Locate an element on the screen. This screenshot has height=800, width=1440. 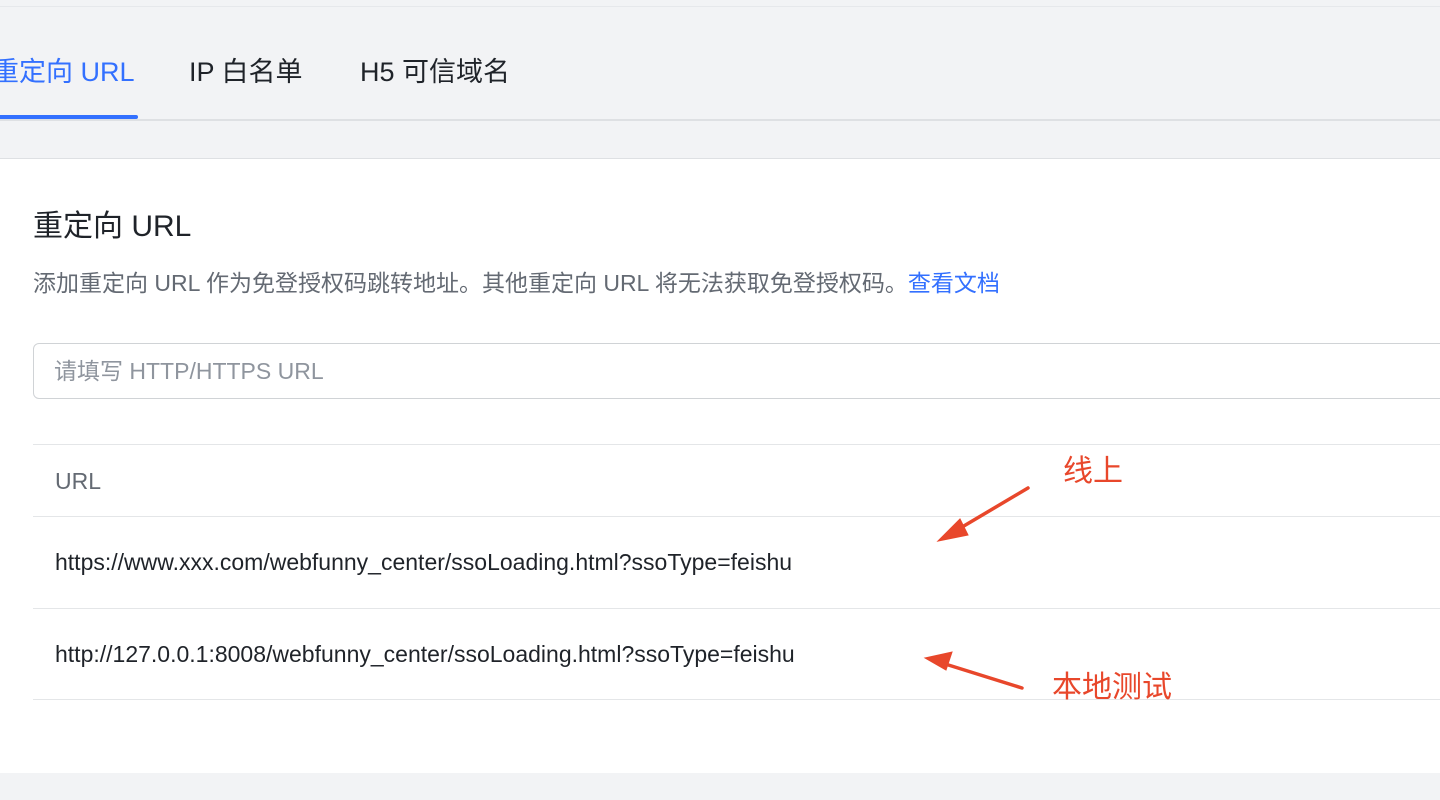
view-docs-link: 查看文档 is located at coordinates (954, 283).